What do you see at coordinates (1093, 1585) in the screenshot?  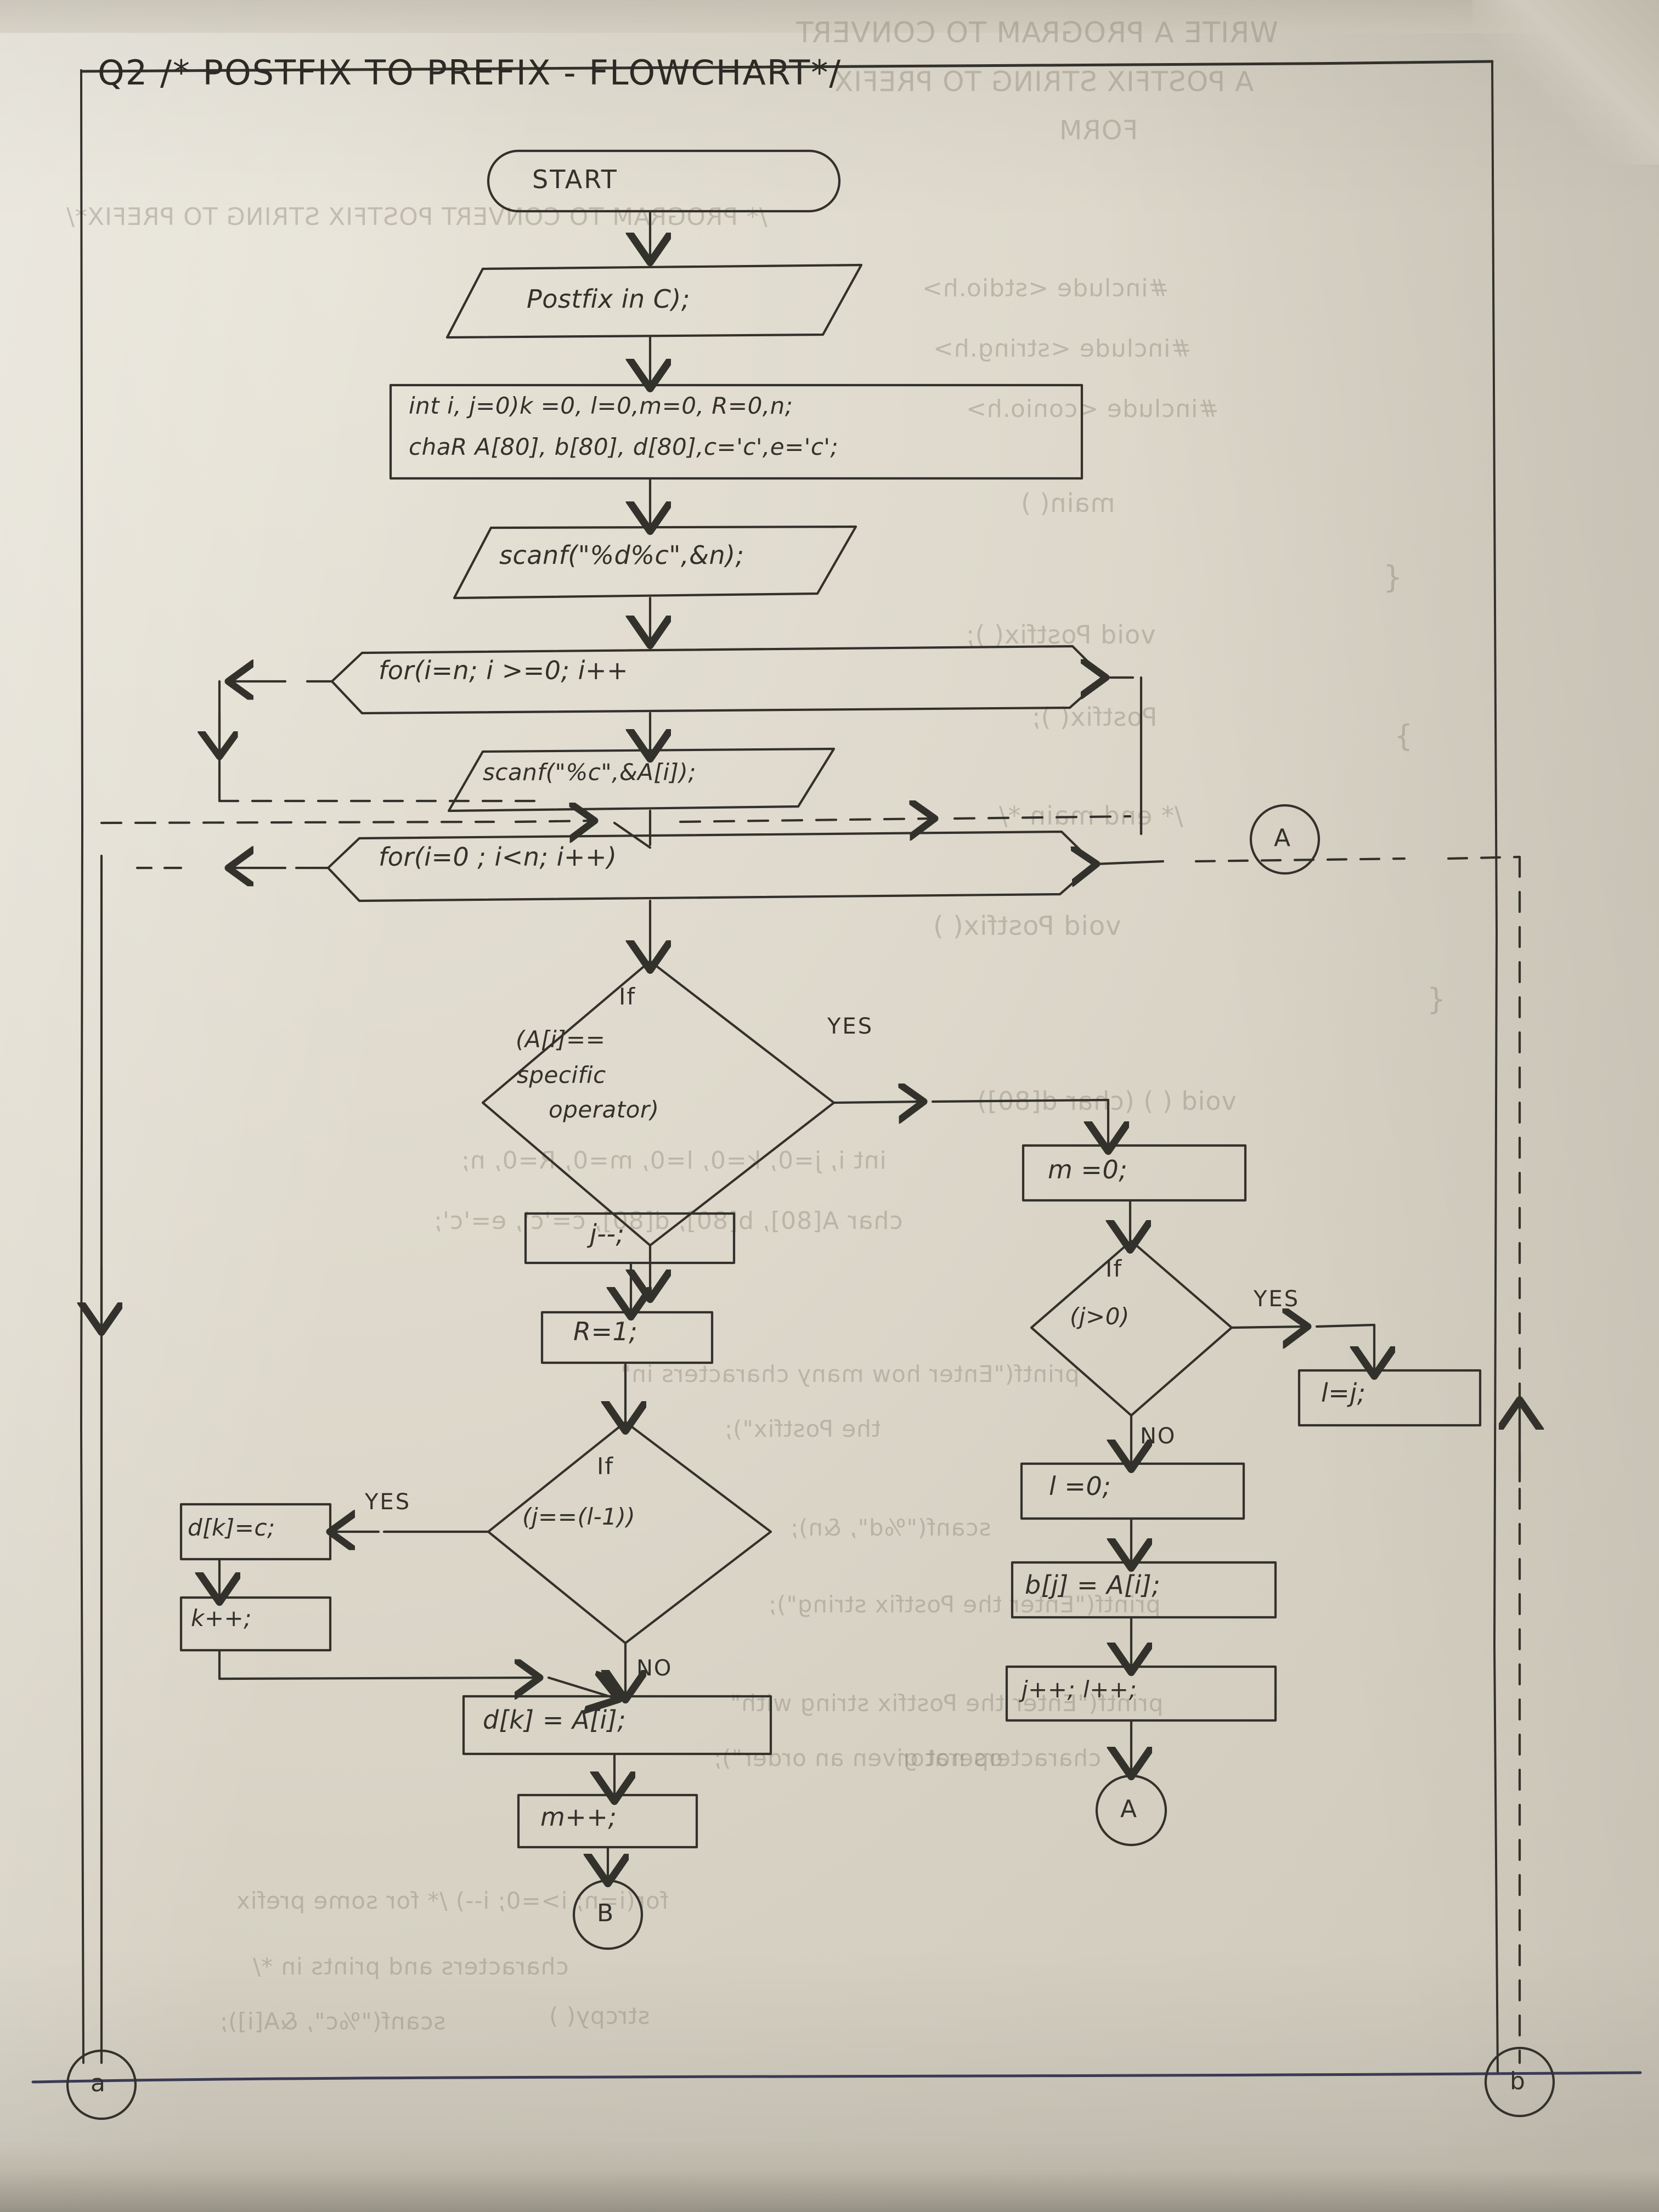 I see `node-b-j-eq-a-i-label: b[j] = A[i];` at bounding box center [1093, 1585].